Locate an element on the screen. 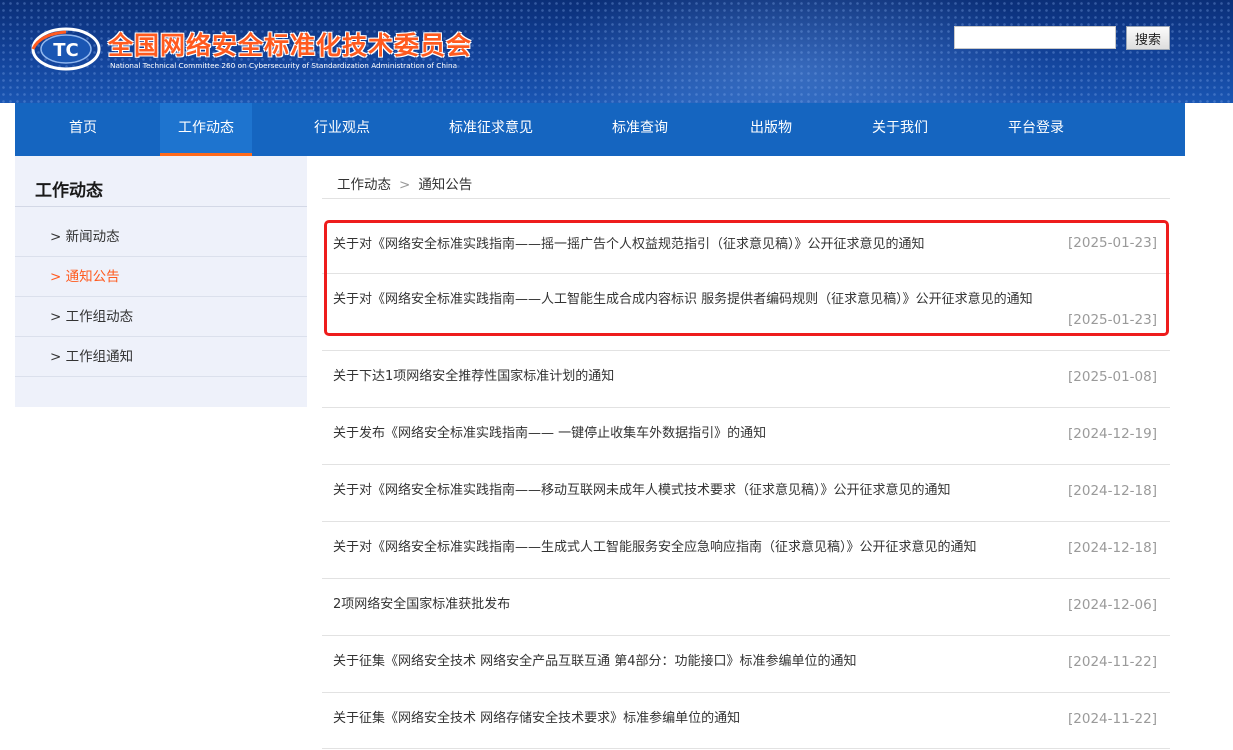 This screenshot has width=1233, height=750. breadcrumb-divider is located at coordinates (746, 198).